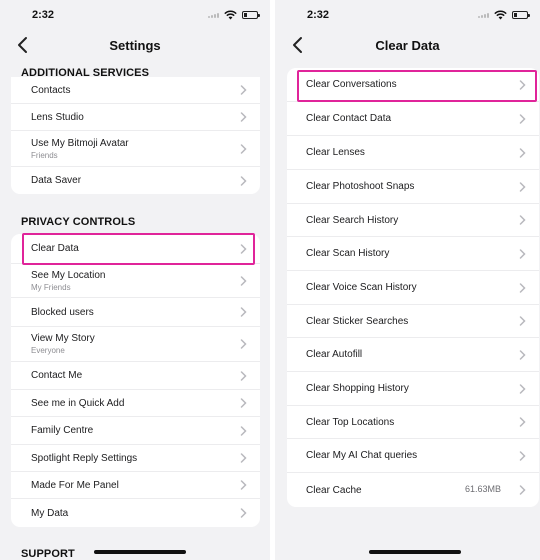 This screenshot has height=560, width=540. Describe the element at coordinates (48, 554) in the screenshot. I see `section-header-support: SUPPORT` at that location.